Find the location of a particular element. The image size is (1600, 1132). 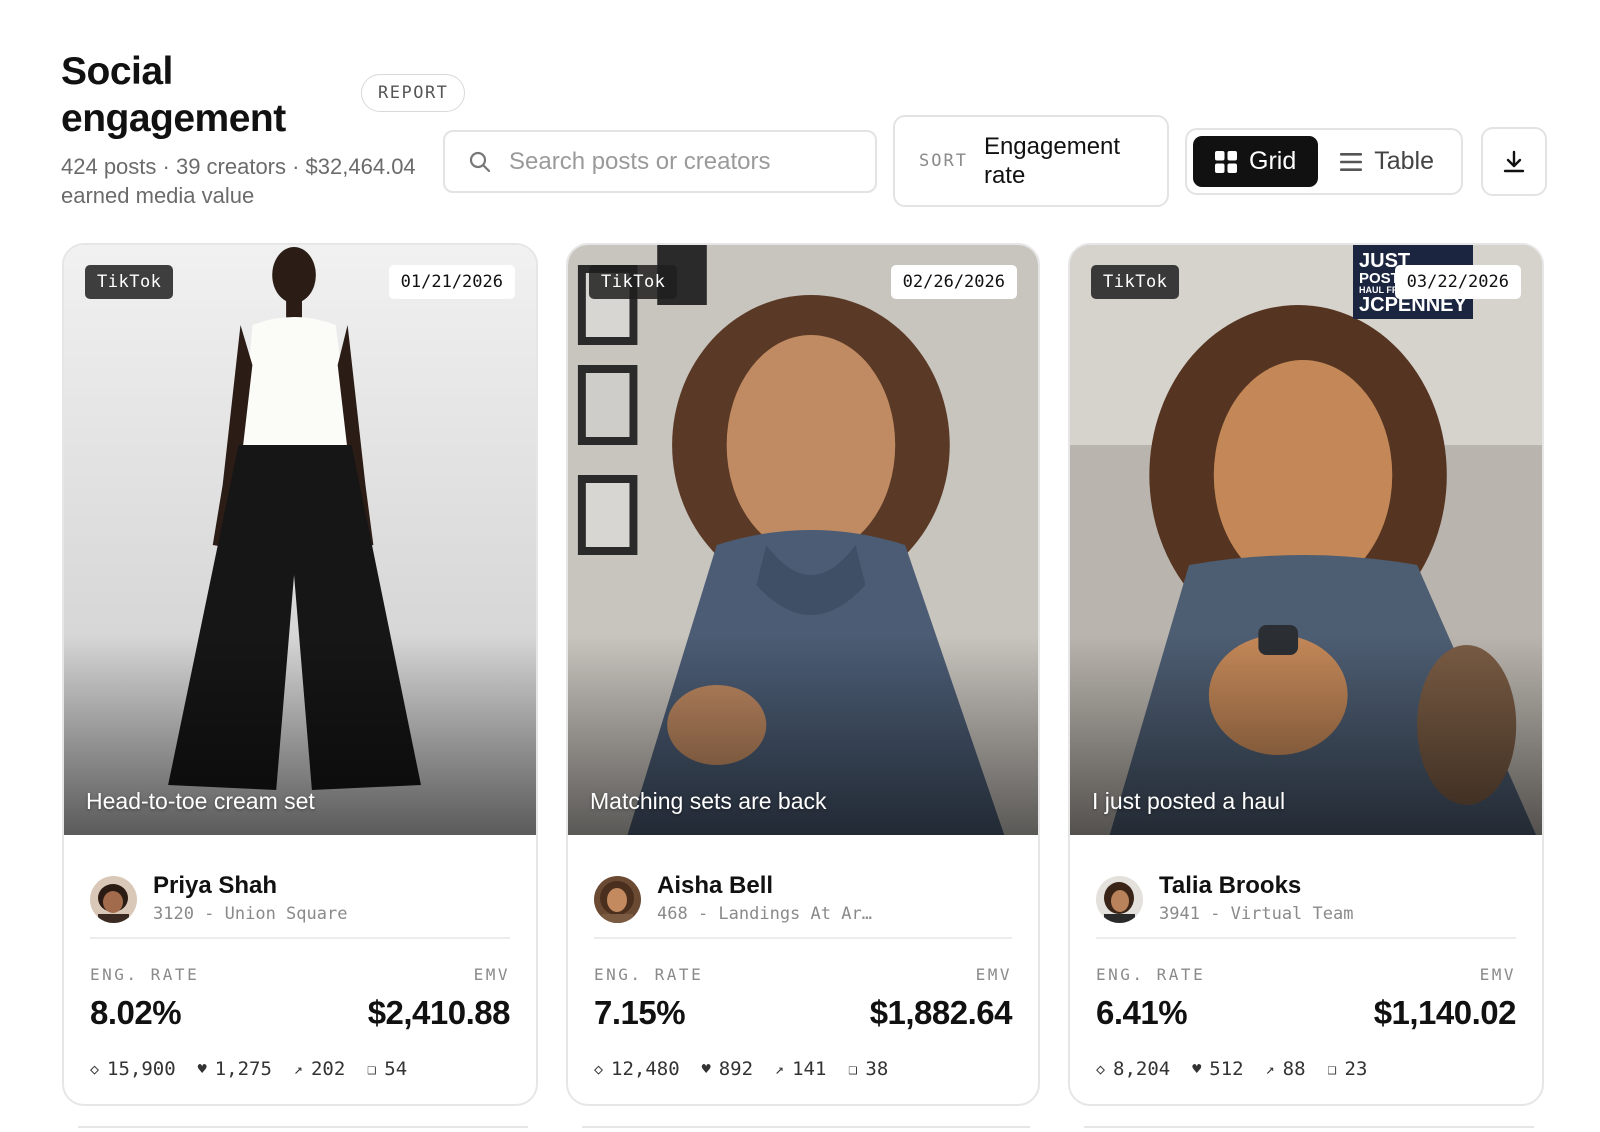

eng-rate-value: 8.02% is located at coordinates (136, 1012).